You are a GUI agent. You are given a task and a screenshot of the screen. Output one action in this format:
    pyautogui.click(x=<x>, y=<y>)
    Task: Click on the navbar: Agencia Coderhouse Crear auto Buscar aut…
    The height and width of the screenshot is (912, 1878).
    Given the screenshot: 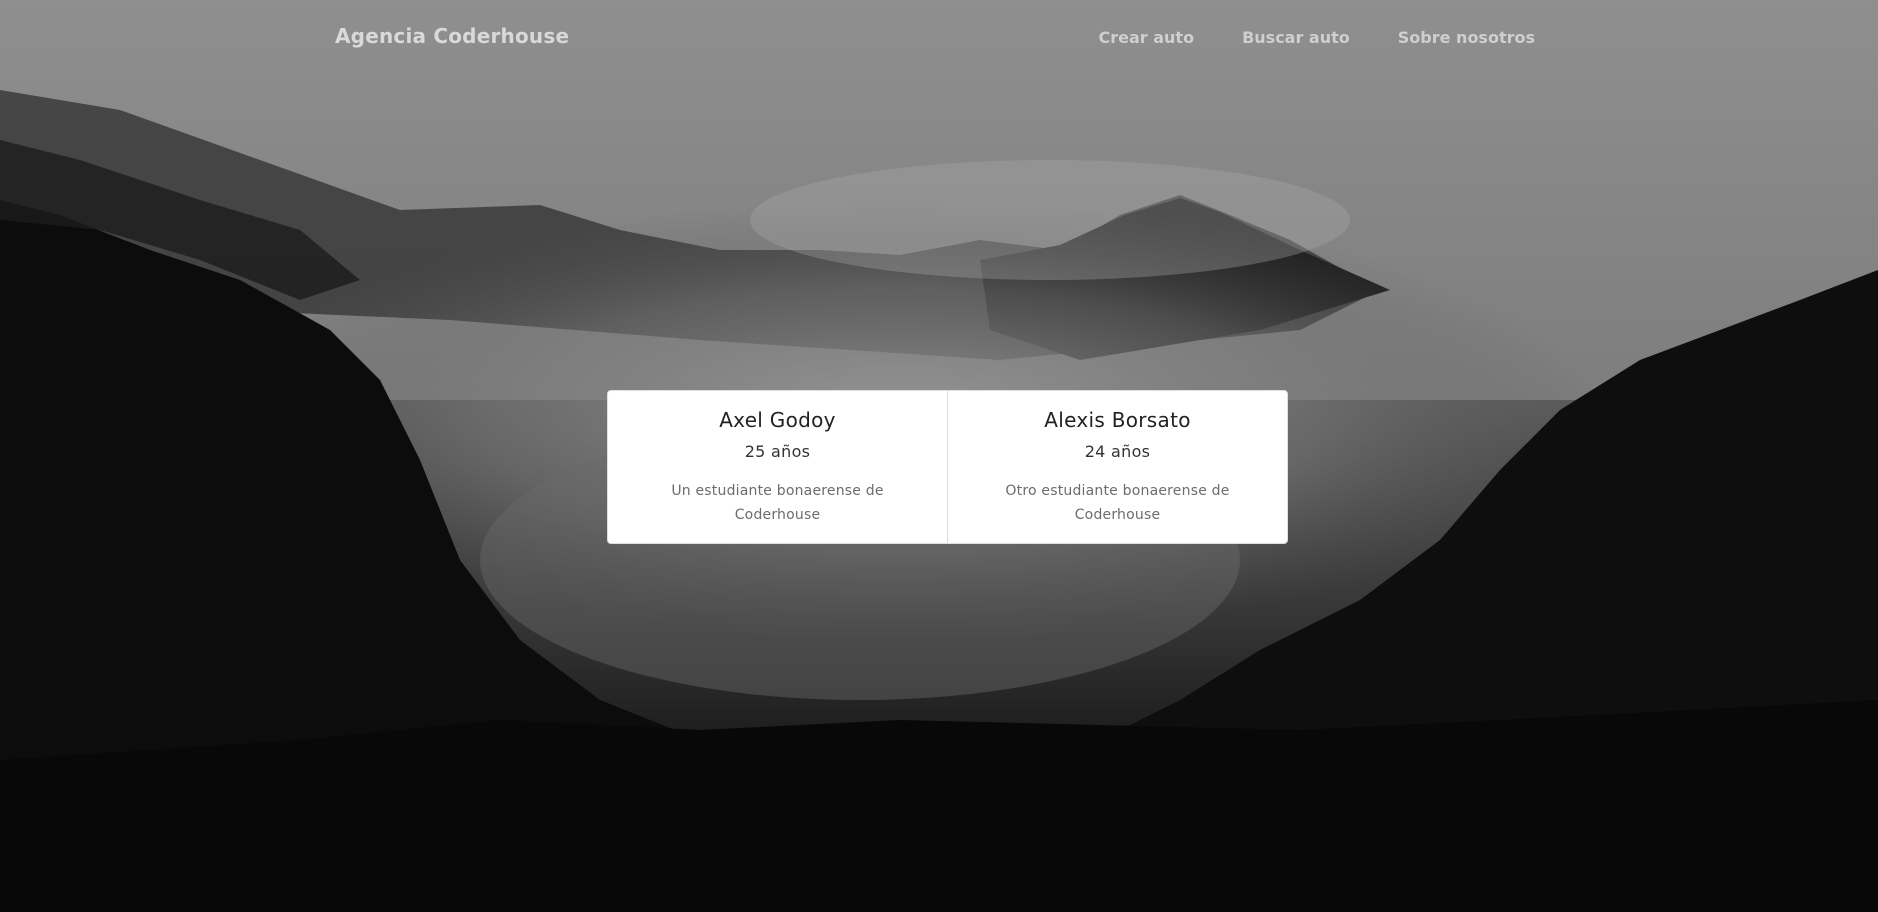 What is the action you would take?
    pyautogui.click(x=939, y=38)
    